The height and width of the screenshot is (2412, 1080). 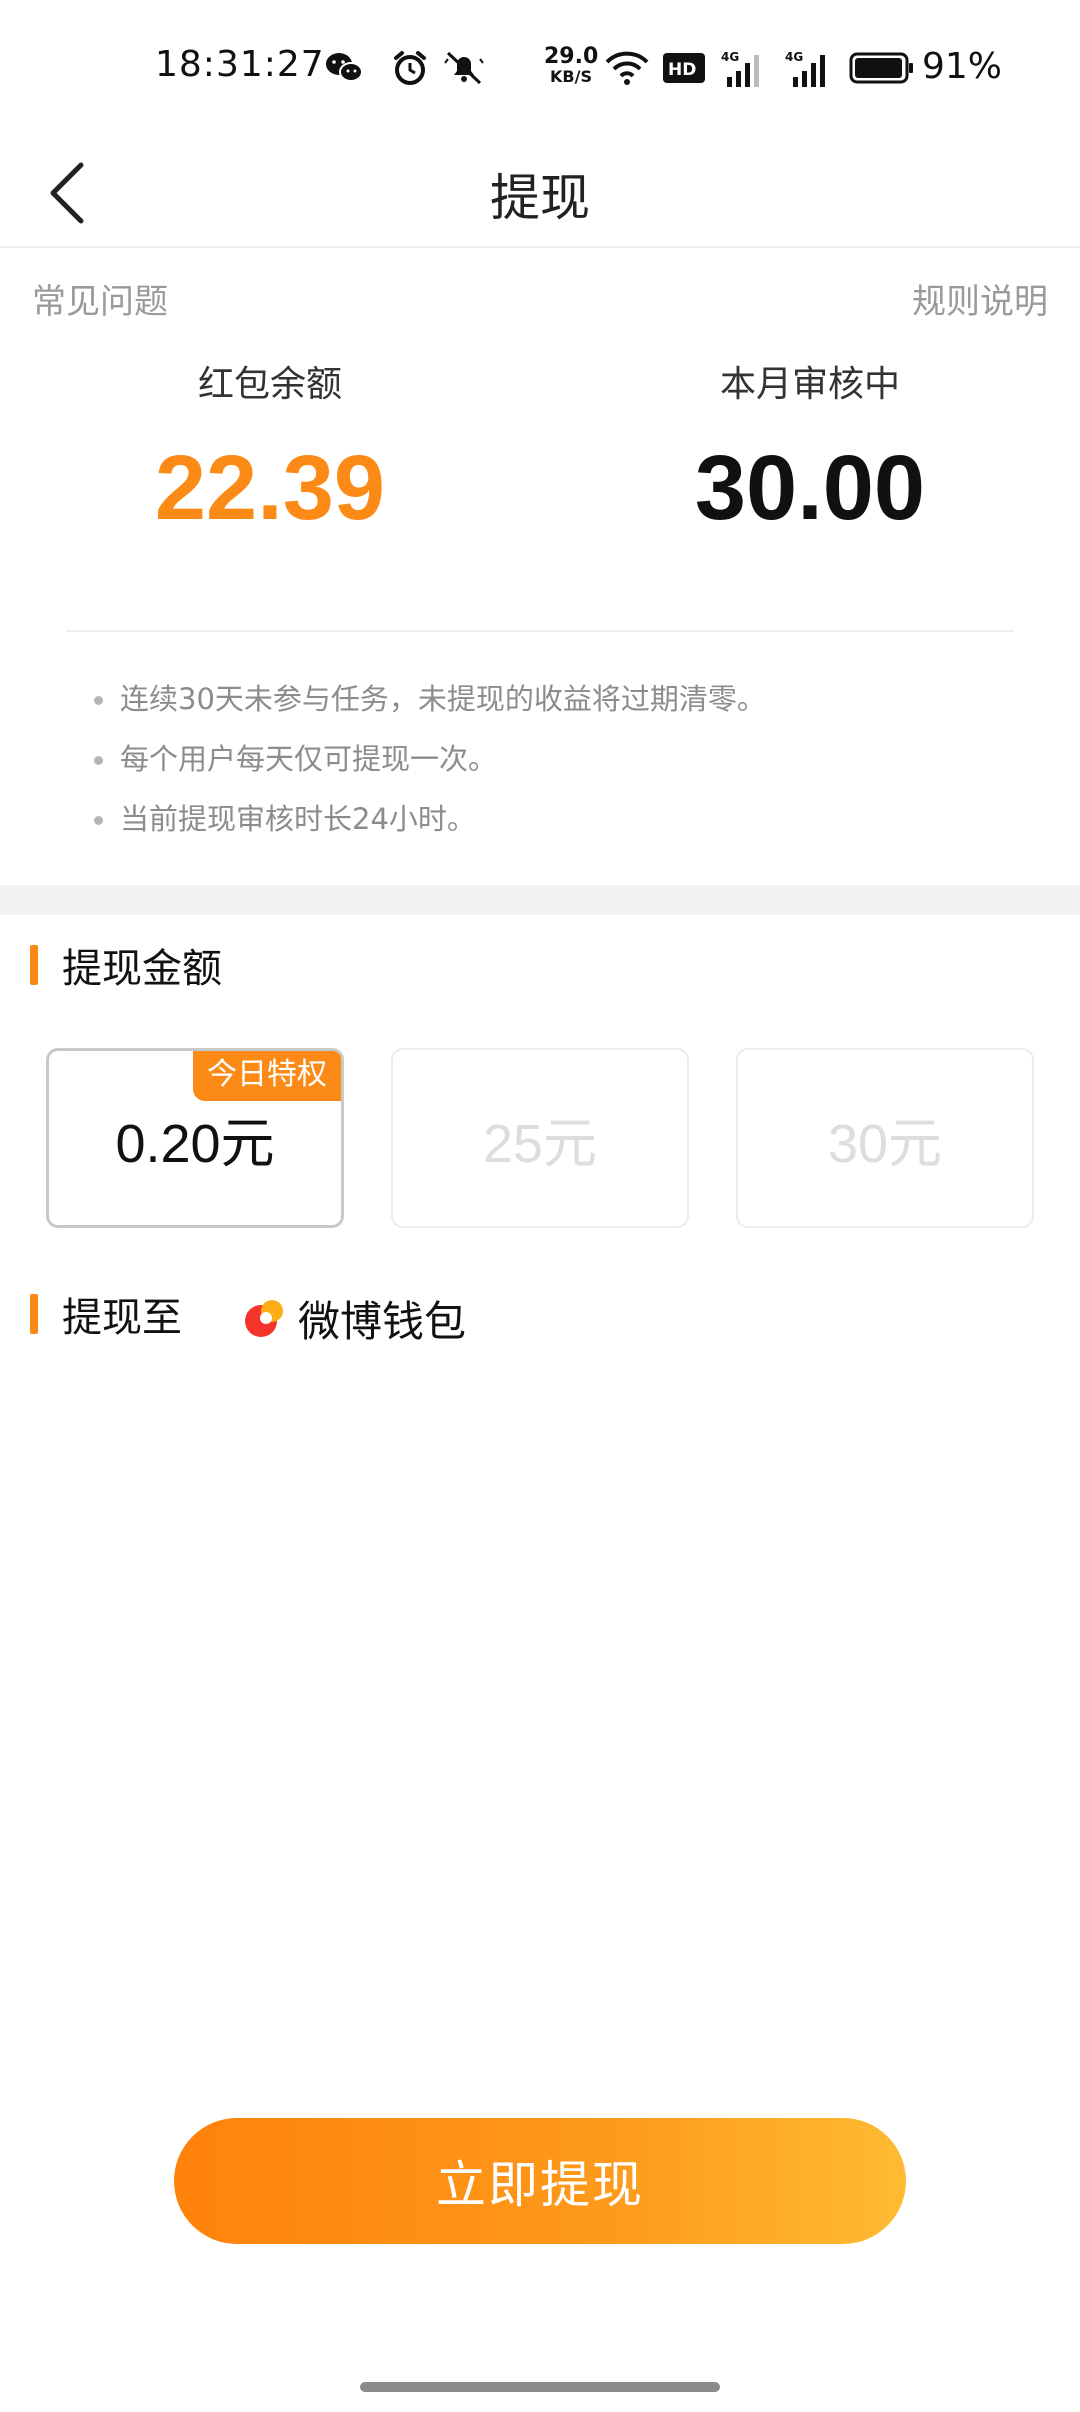 What do you see at coordinates (565, 700) in the screenshot?
I see `tip-item: 连续30天未参与任务，未提现的收益将过期清零。` at bounding box center [565, 700].